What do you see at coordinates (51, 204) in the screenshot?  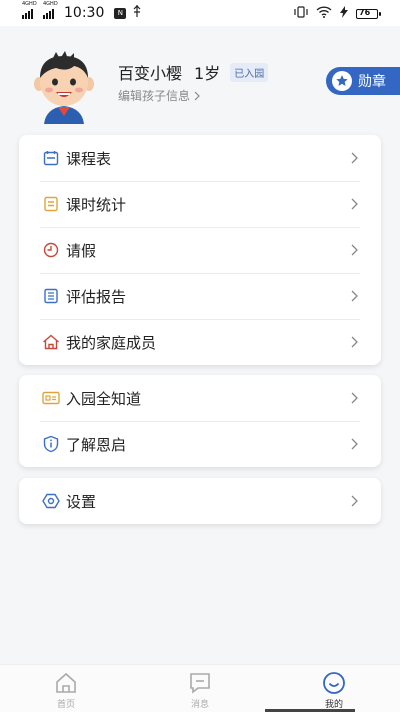 I see `document-icon` at bounding box center [51, 204].